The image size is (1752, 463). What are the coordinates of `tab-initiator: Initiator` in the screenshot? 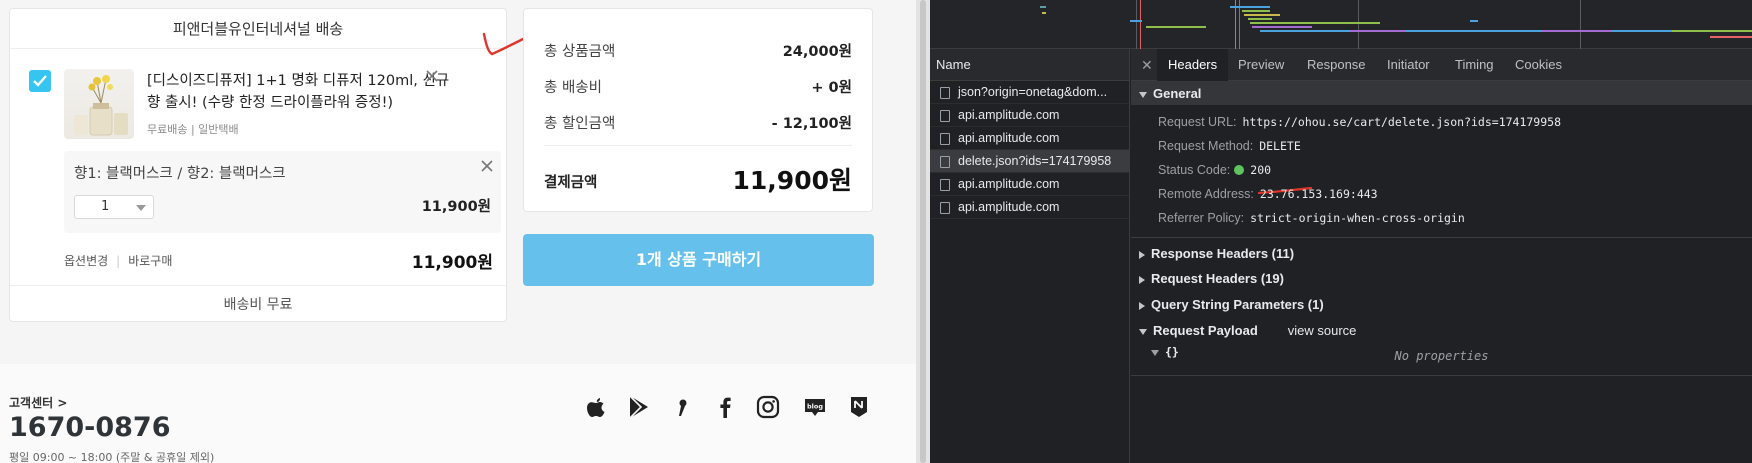 It's located at (1408, 65).